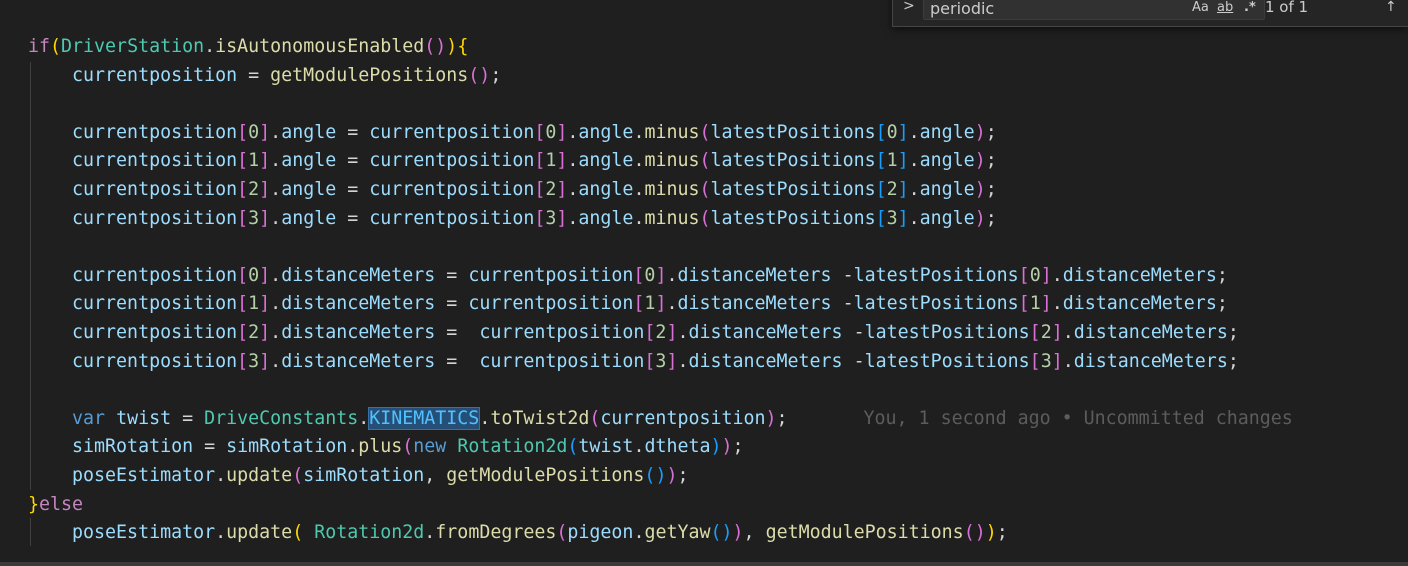 This screenshot has height=566, width=1408. I want to click on code-token: pigeon, so click(600, 533).